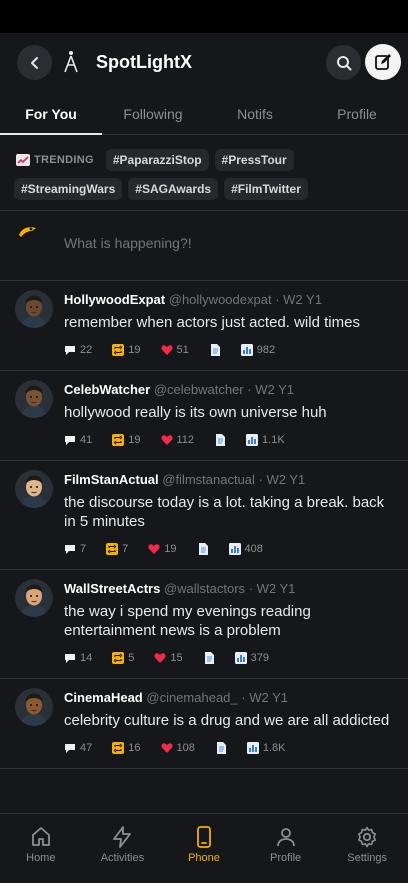  Describe the element at coordinates (111, 479) in the screenshot. I see `author-name: FilmStanActual` at that location.